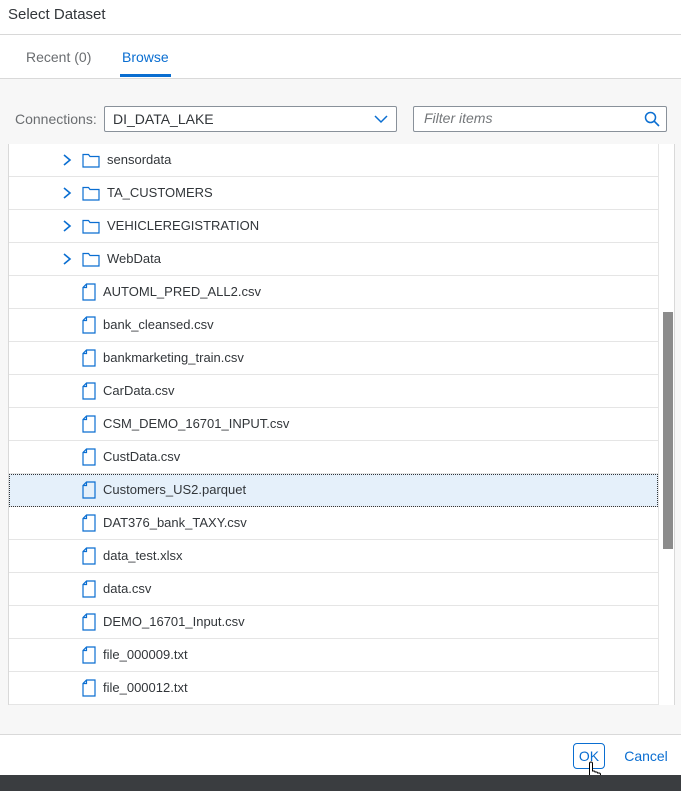  What do you see at coordinates (646, 756) in the screenshot?
I see `cancel-button: Cancel` at bounding box center [646, 756].